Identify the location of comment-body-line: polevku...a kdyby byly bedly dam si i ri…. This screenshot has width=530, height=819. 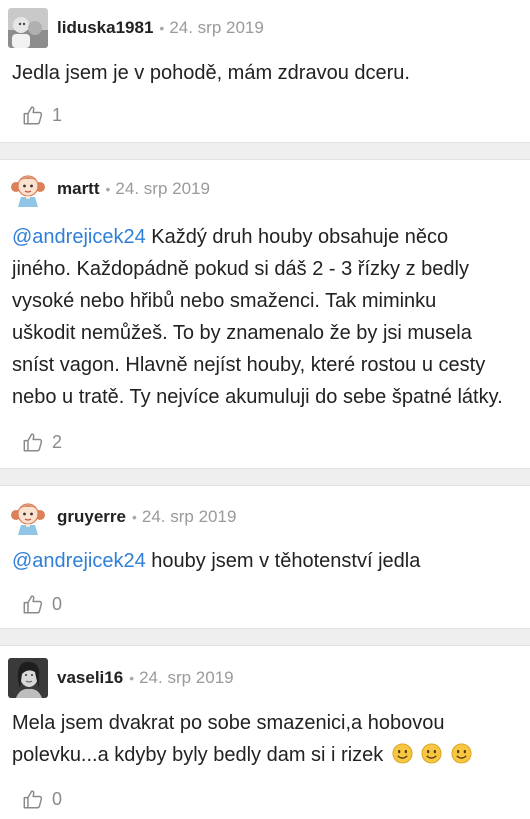
(268, 755).